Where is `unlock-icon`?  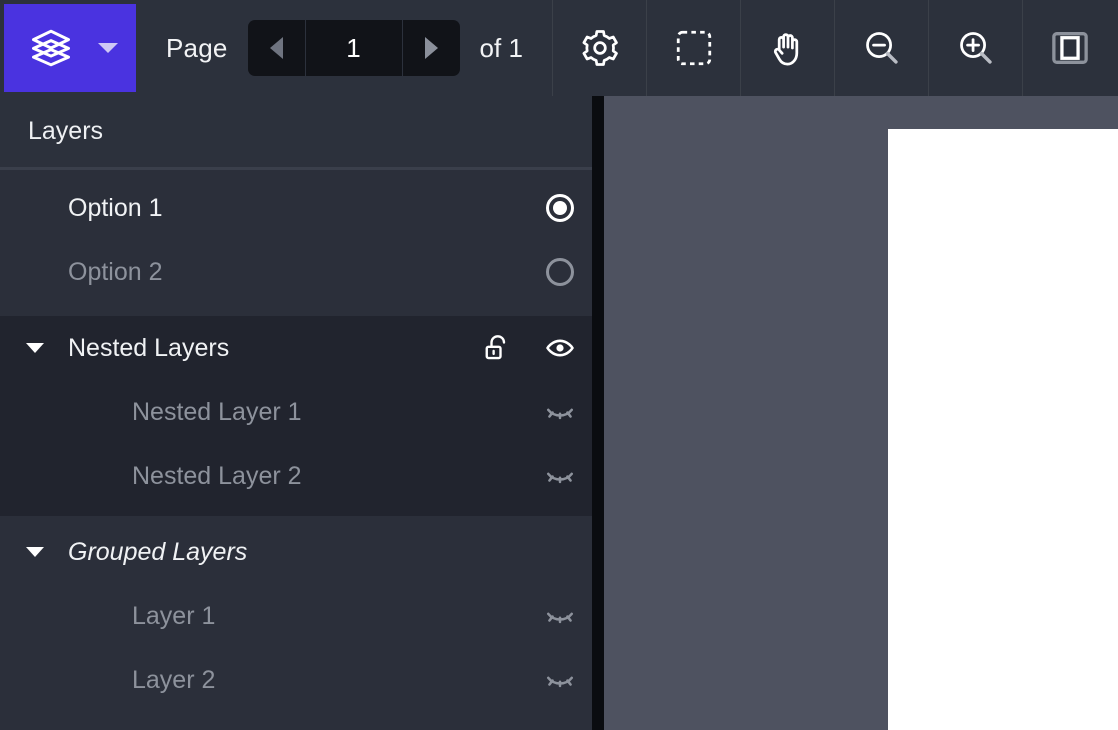
unlock-icon is located at coordinates (495, 347).